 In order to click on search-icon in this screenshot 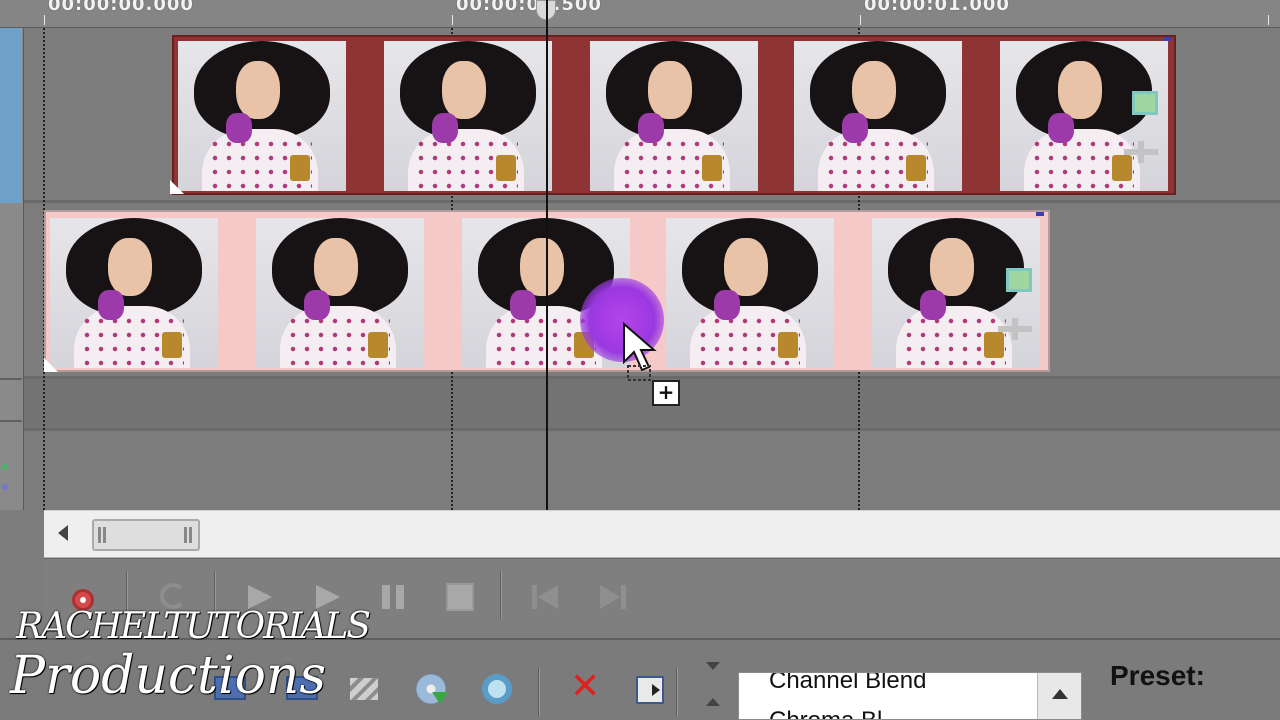, I will do `click(497, 689)`.